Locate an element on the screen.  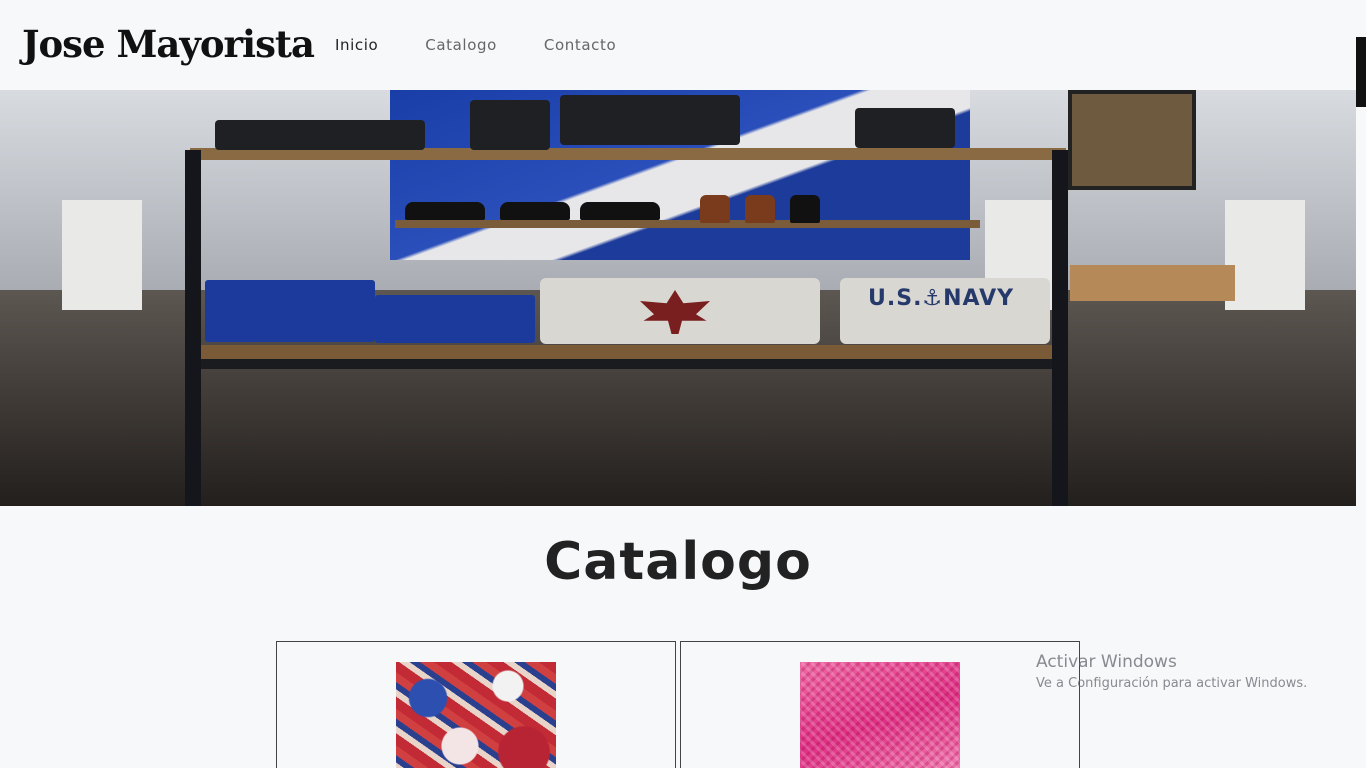
product-image-pink-fabric is located at coordinates (880, 715).